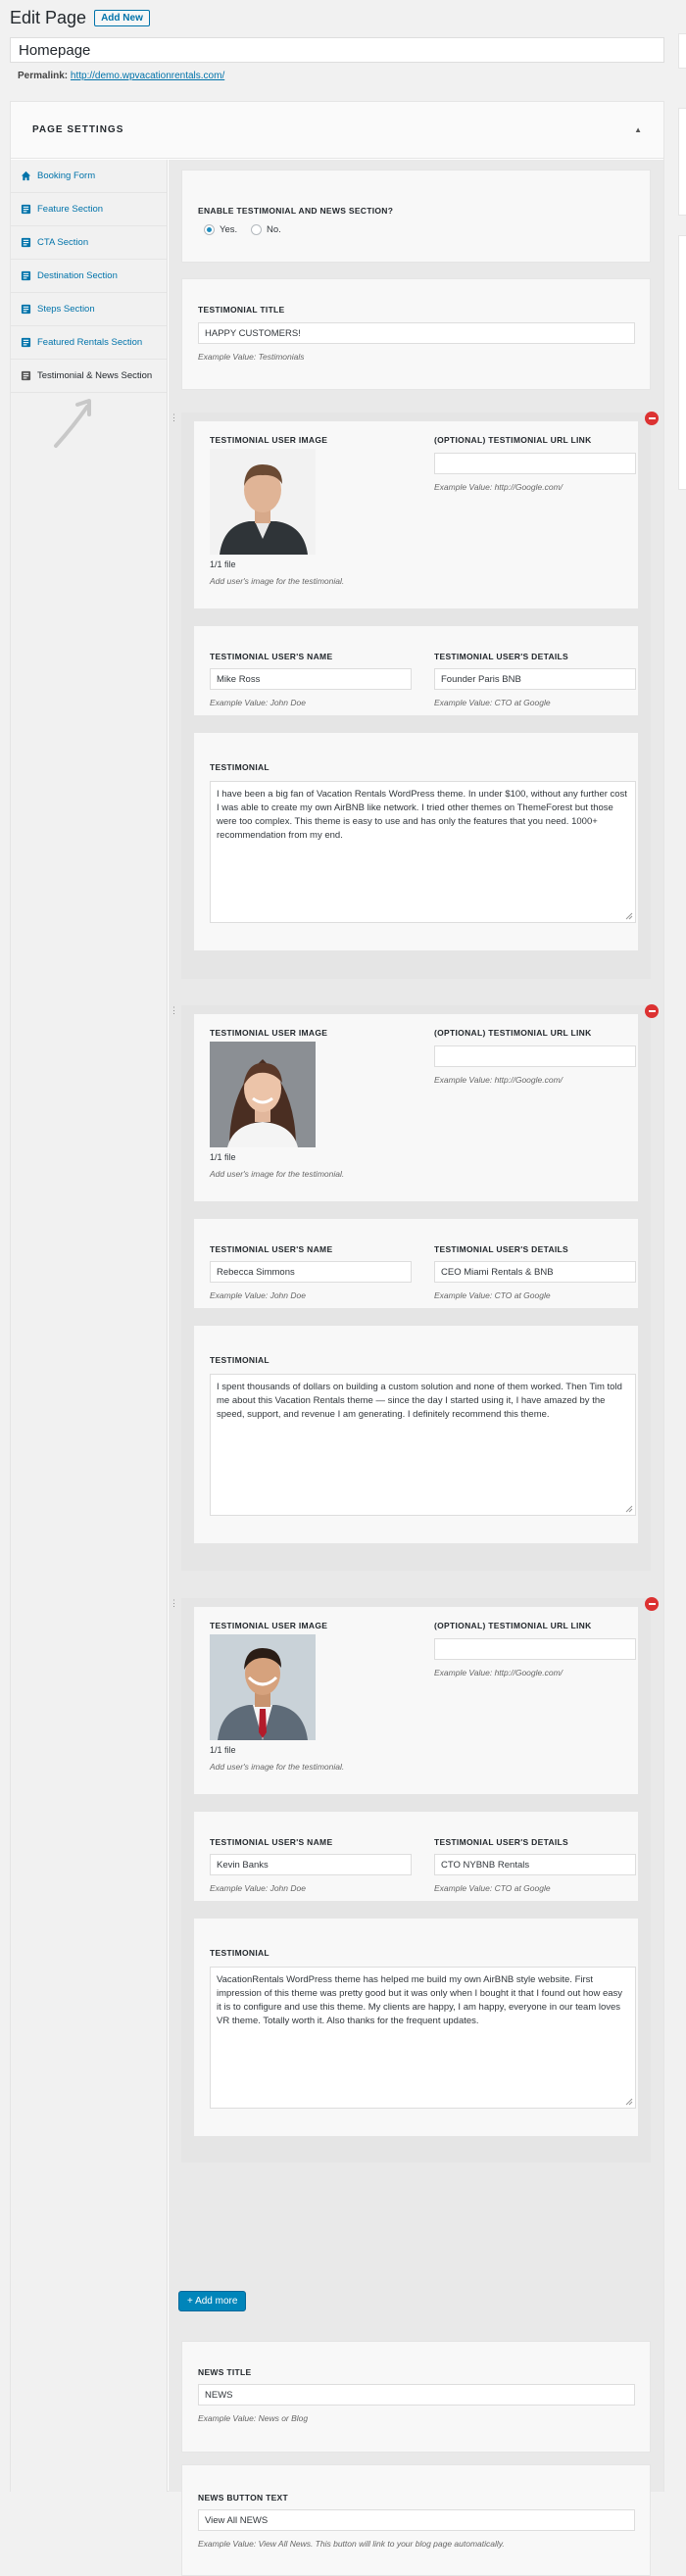 The width and height of the screenshot is (686, 2576). Describe the element at coordinates (122, 18) in the screenshot. I see `add-new-button: Add New` at that location.